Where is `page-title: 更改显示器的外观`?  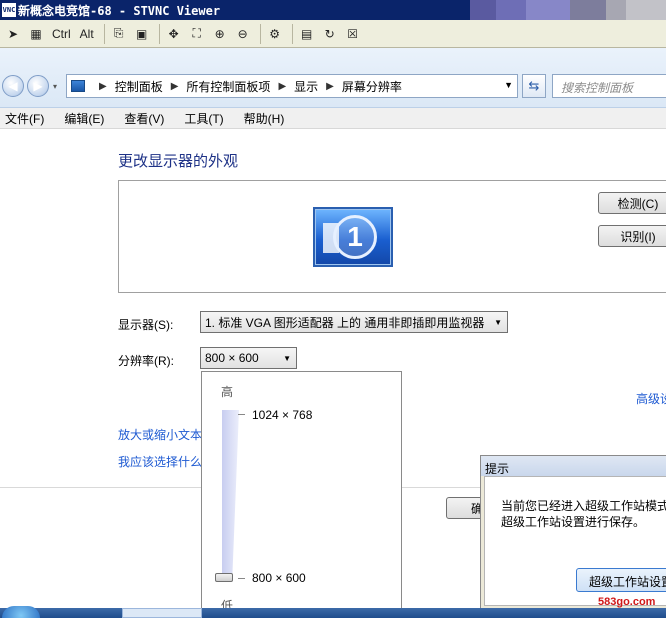
page-title: 更改显示器的外观 is located at coordinates (178, 161).